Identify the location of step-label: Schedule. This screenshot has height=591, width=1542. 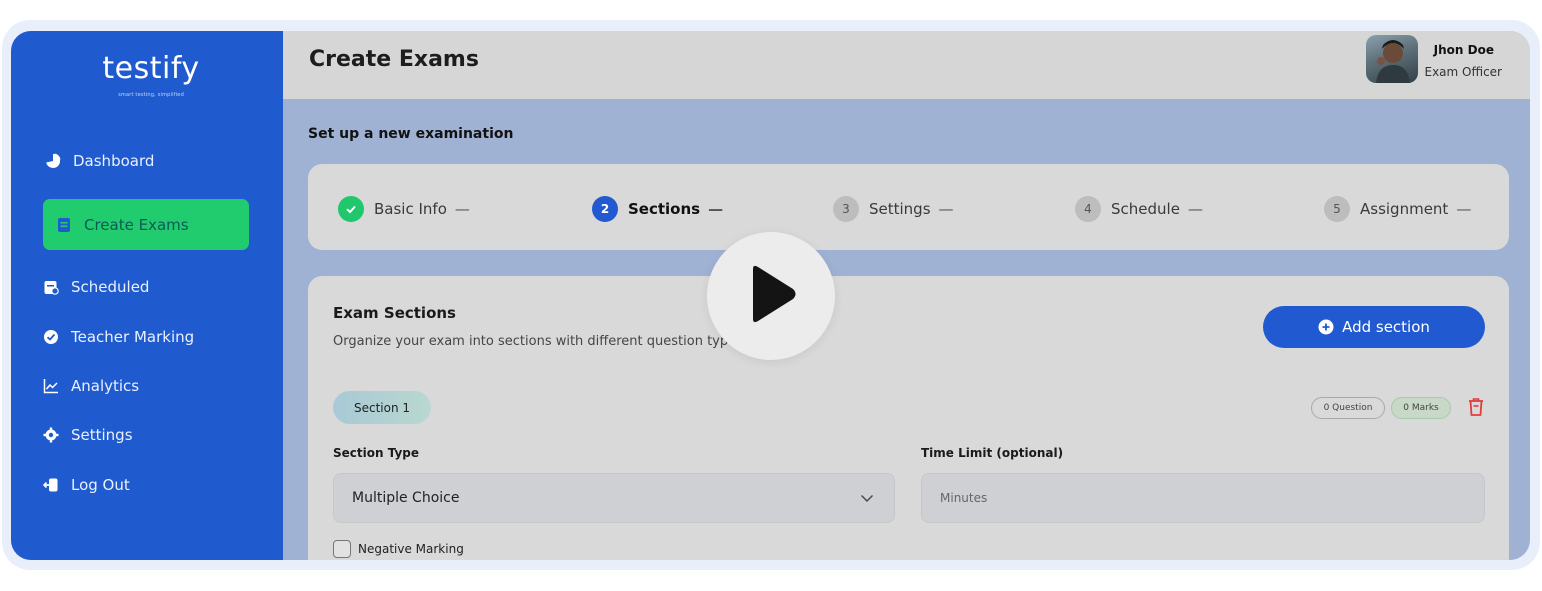
(1145, 209).